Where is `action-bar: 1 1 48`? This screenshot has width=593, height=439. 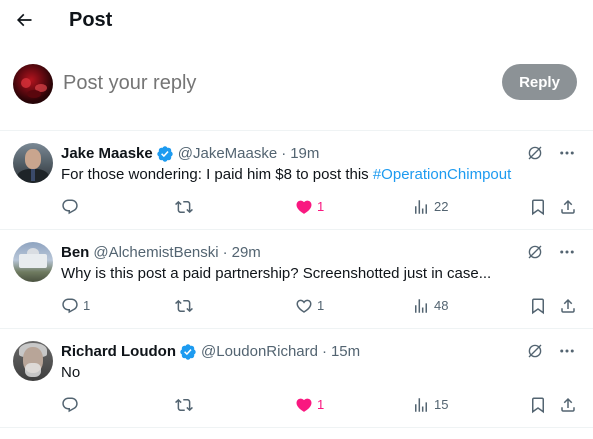 action-bar: 1 1 48 is located at coordinates (321, 306).